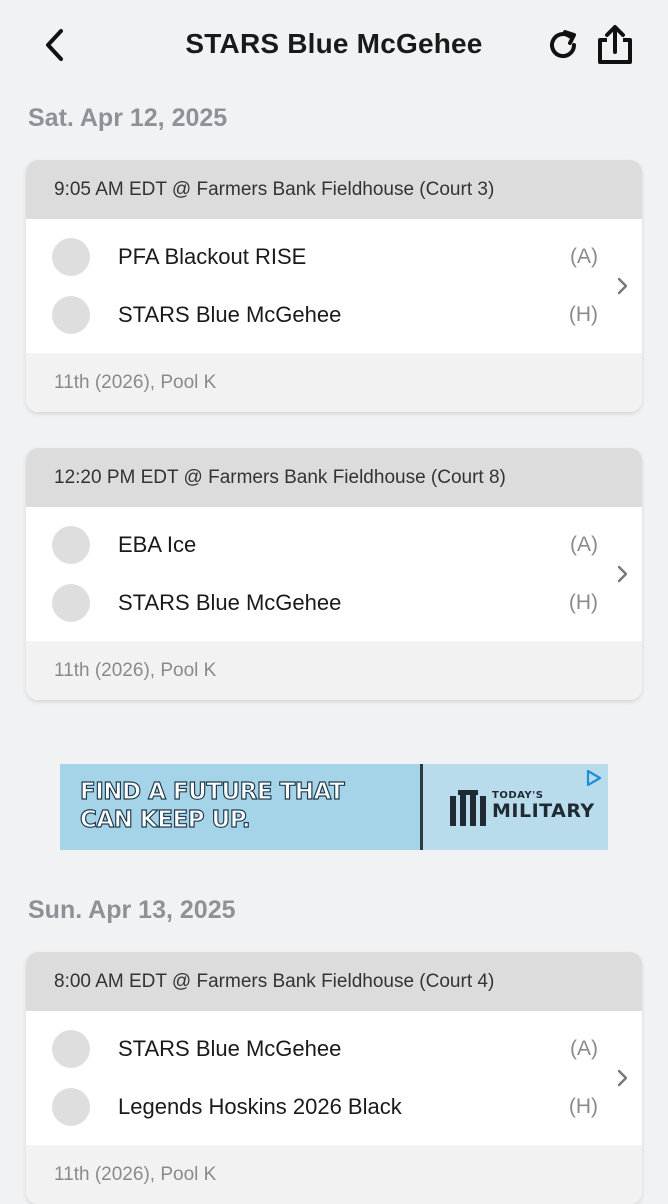 This screenshot has height=1204, width=668. Describe the element at coordinates (212, 791) in the screenshot. I see `ad-headline-line: FIND A FUTURE THAT` at that location.